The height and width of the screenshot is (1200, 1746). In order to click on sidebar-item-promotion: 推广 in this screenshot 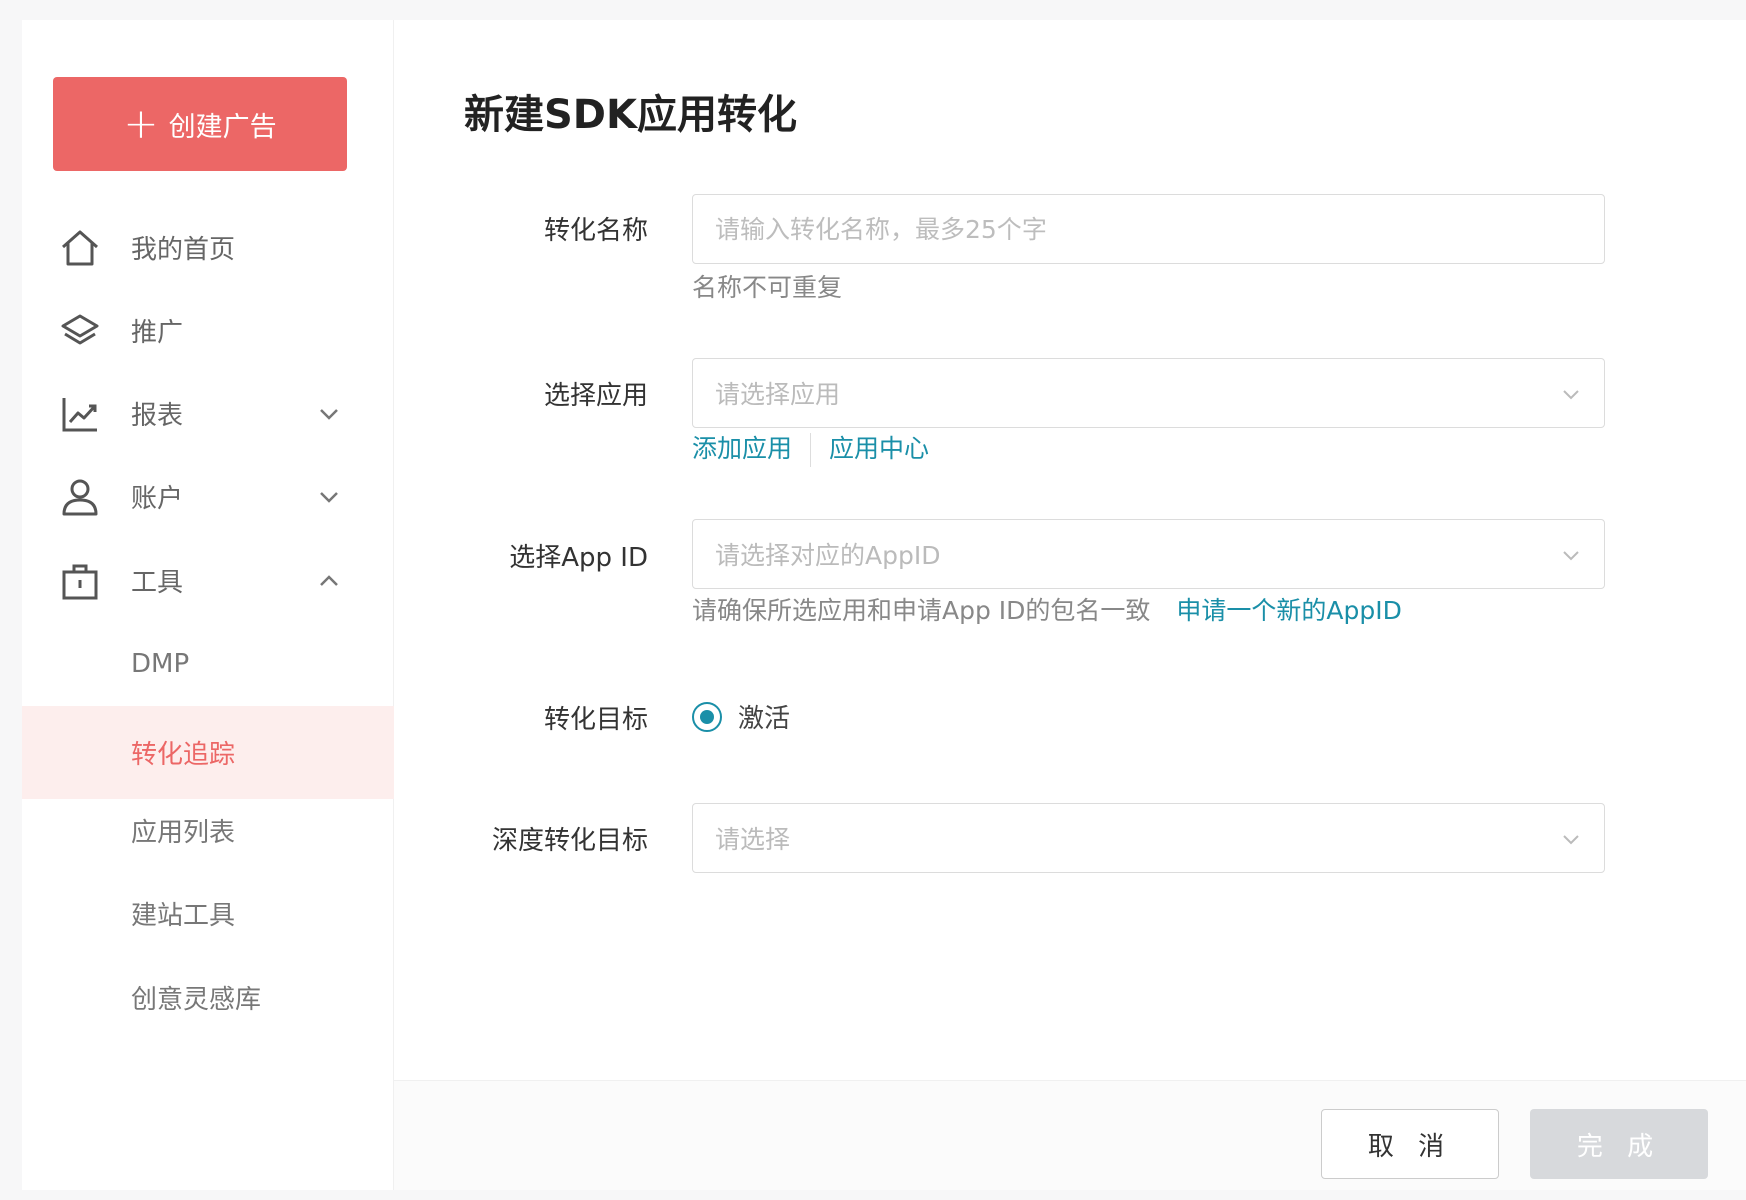, I will do `click(208, 330)`.